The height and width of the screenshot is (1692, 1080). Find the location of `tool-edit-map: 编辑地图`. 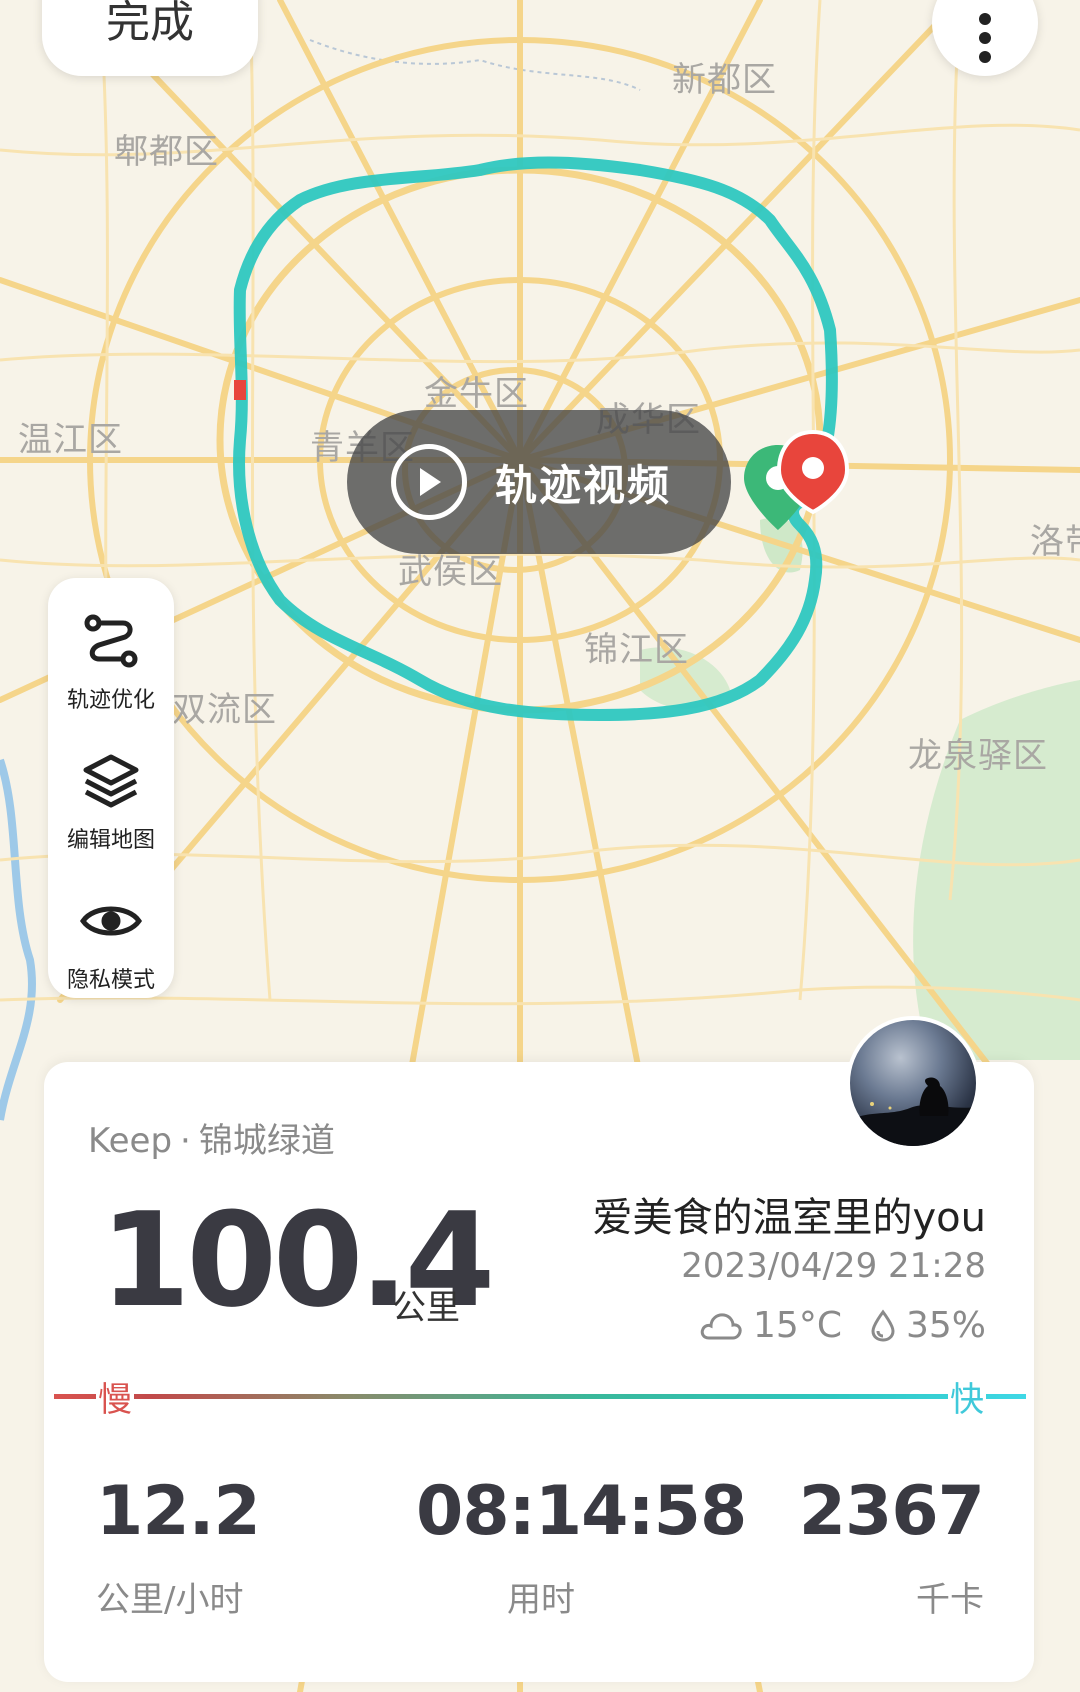

tool-edit-map: 编辑地图 is located at coordinates (111, 801).